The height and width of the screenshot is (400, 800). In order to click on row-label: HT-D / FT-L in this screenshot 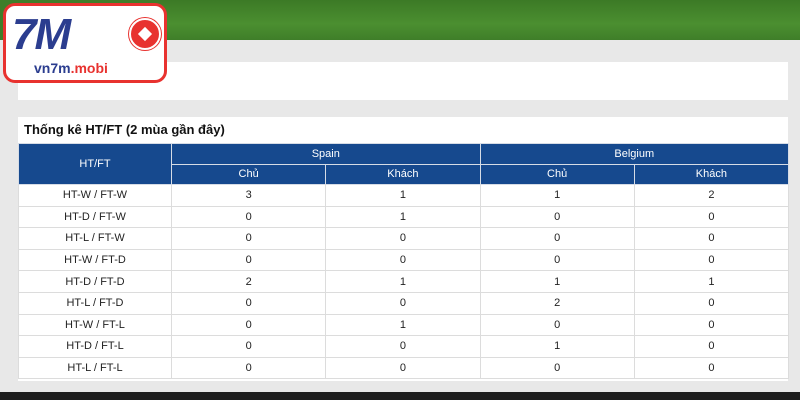, I will do `click(95, 346)`.